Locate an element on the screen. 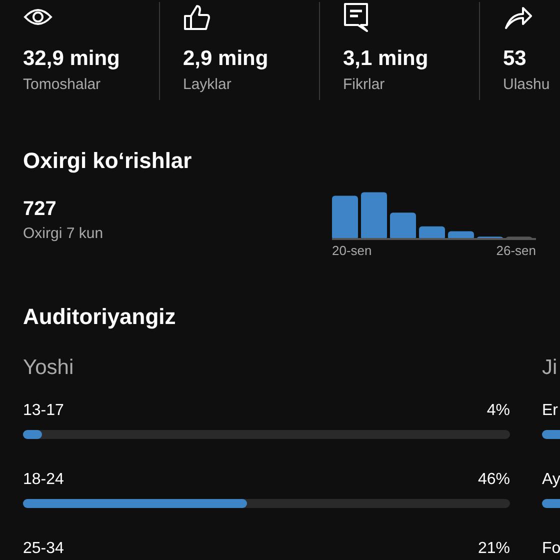 The width and height of the screenshot is (560, 560). stat-value: 32,9 ming is located at coordinates (72, 59).